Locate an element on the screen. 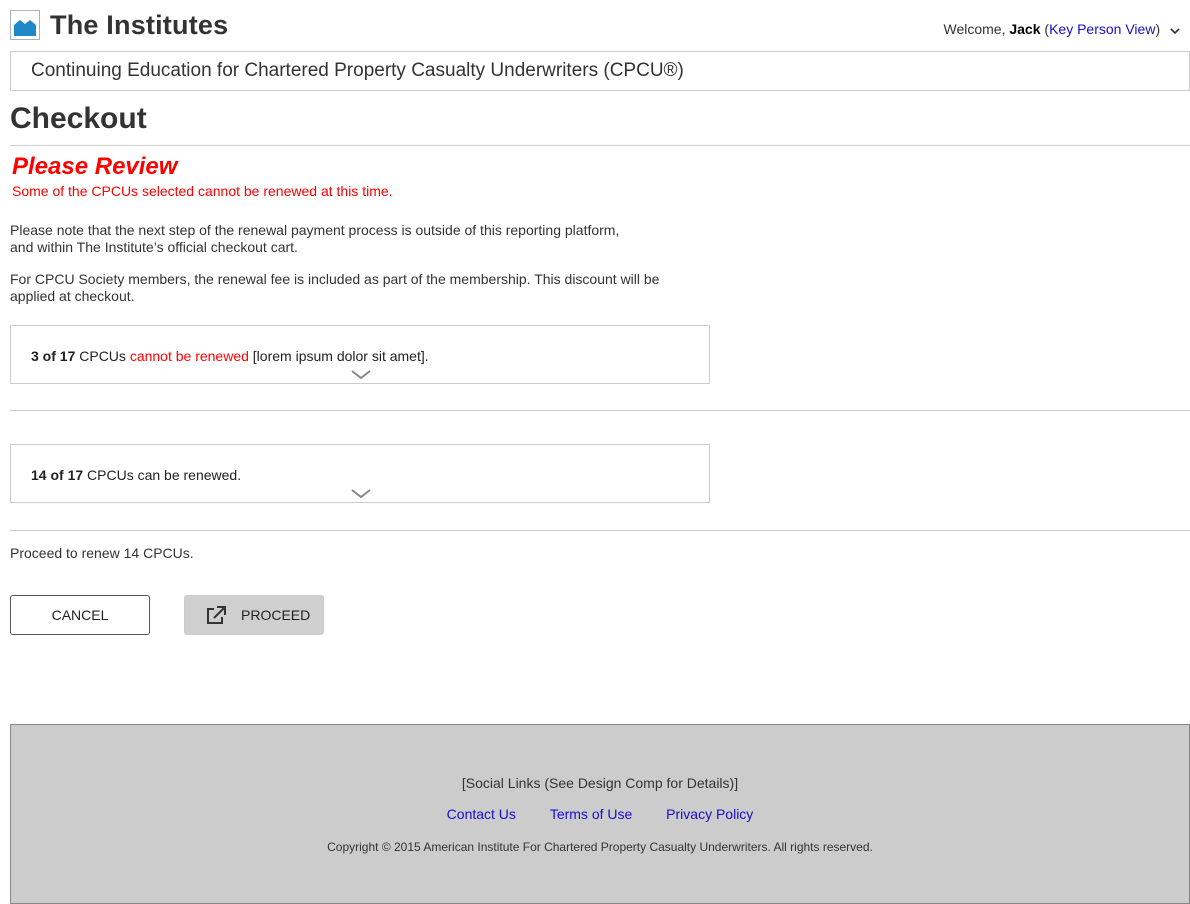 The height and width of the screenshot is (904, 1190). review-title: Please Review is located at coordinates (95, 166).